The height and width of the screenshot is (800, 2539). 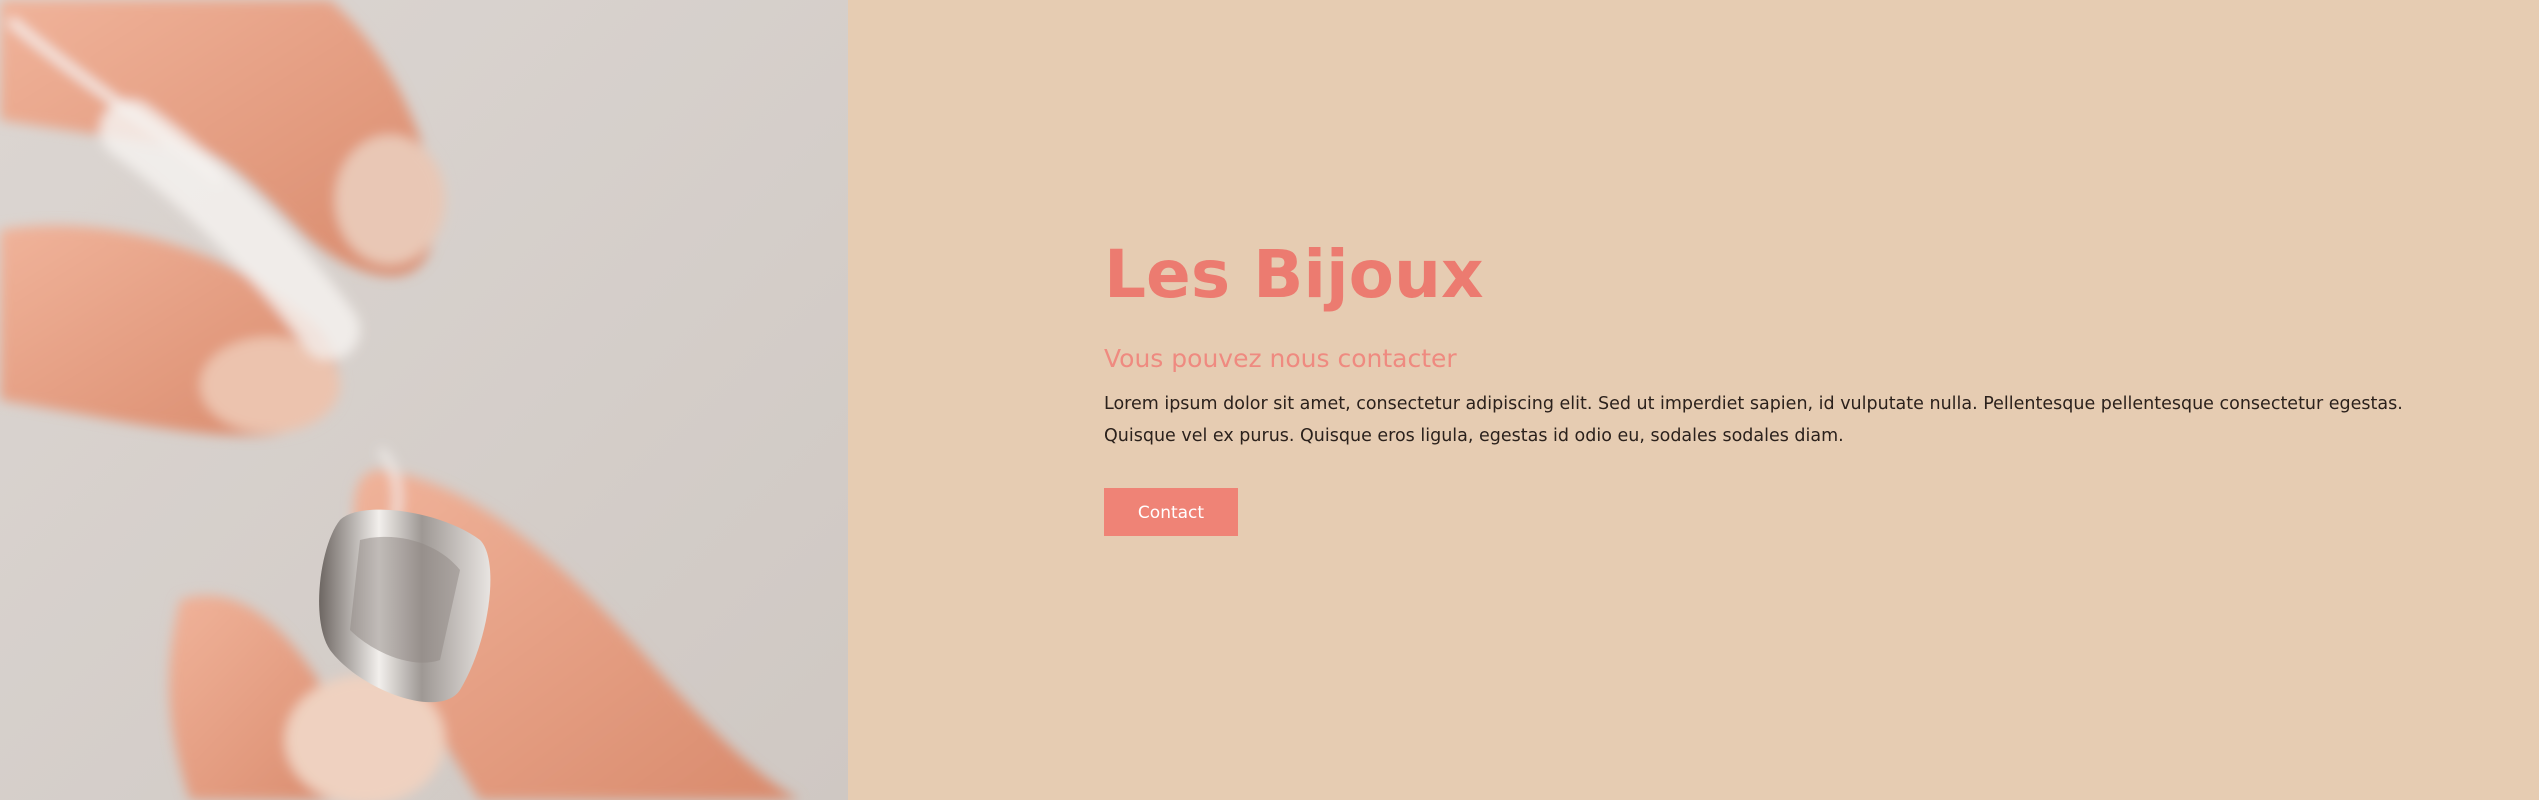 I want to click on page-subtitle: Vous pouvez nous contacter, so click(x=1280, y=358).